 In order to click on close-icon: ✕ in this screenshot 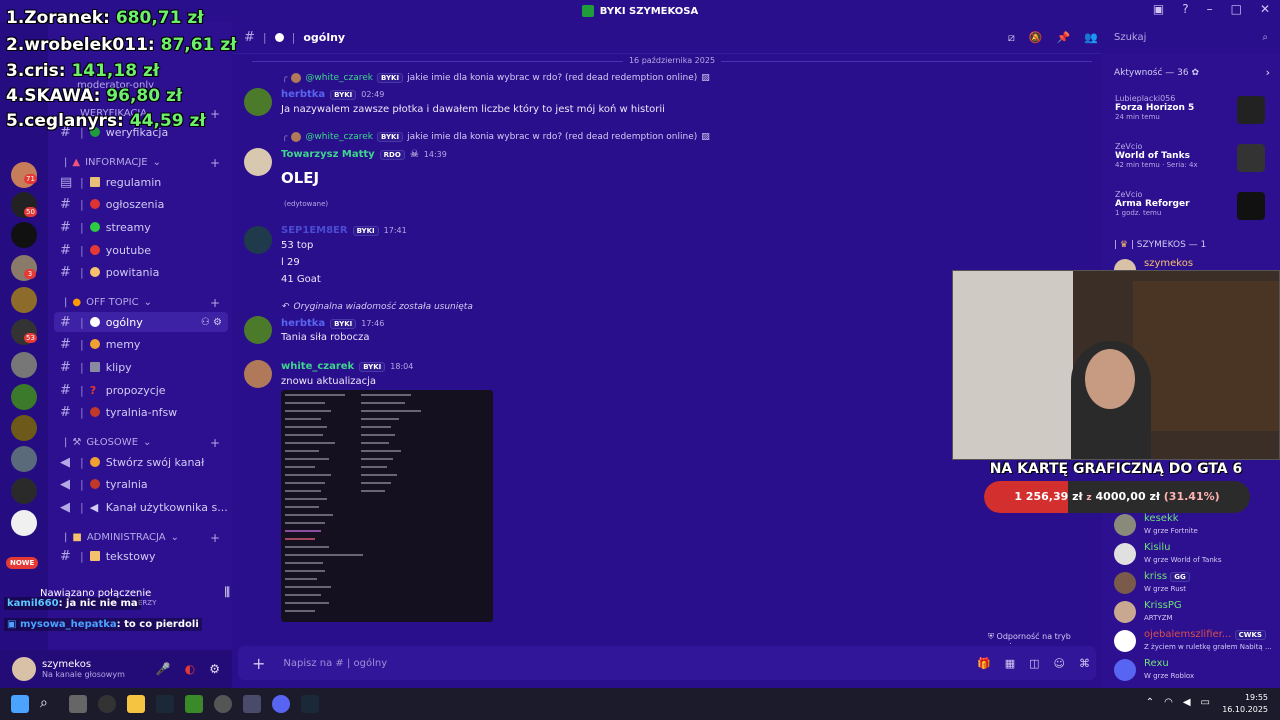, I will do `click(1265, 9)`.